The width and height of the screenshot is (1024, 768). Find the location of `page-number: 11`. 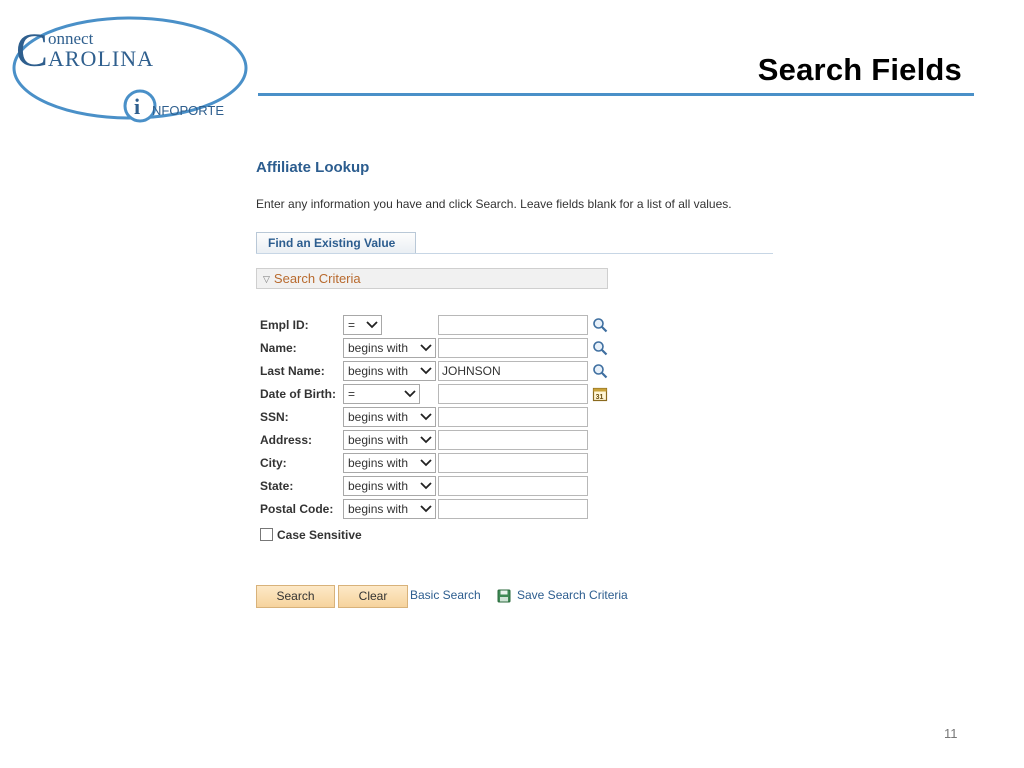

page-number: 11 is located at coordinates (951, 733).